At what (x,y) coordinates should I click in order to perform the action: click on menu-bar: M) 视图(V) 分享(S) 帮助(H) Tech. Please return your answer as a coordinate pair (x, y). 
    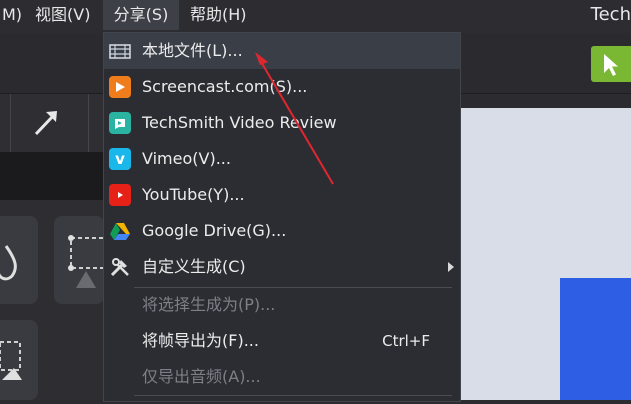
    Looking at the image, I should click on (315, 16).